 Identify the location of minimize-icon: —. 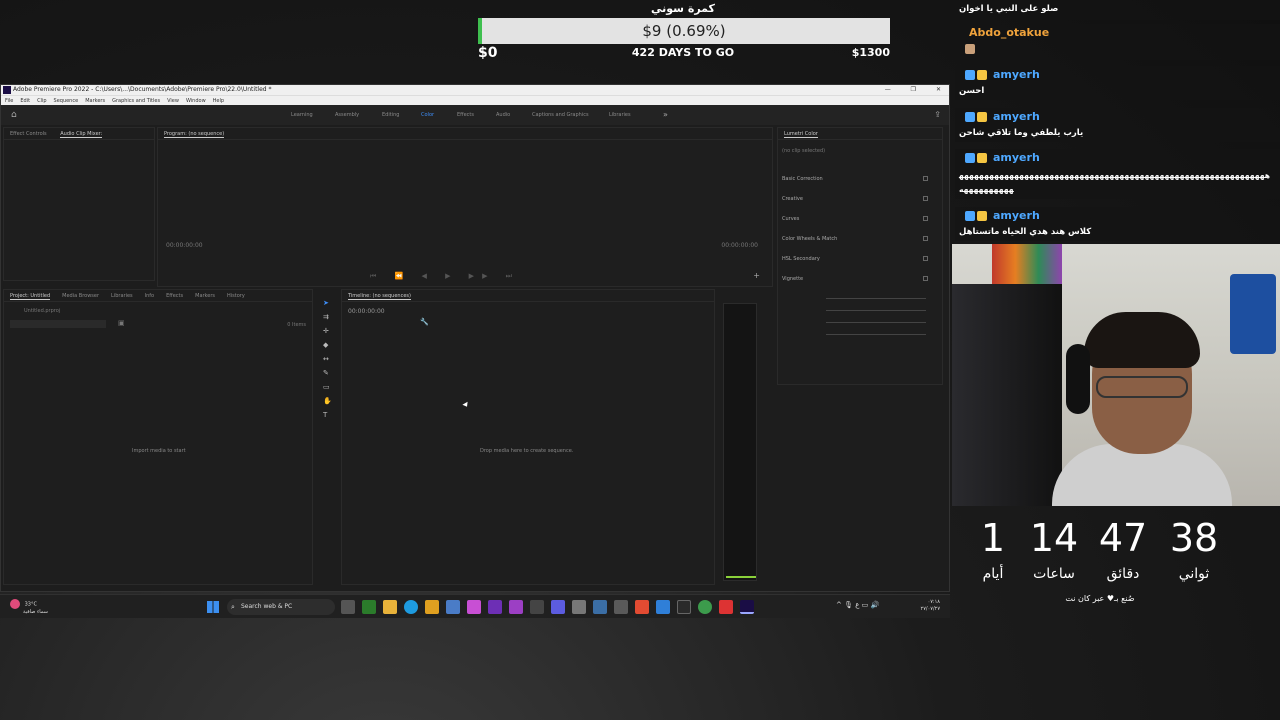
(888, 89).